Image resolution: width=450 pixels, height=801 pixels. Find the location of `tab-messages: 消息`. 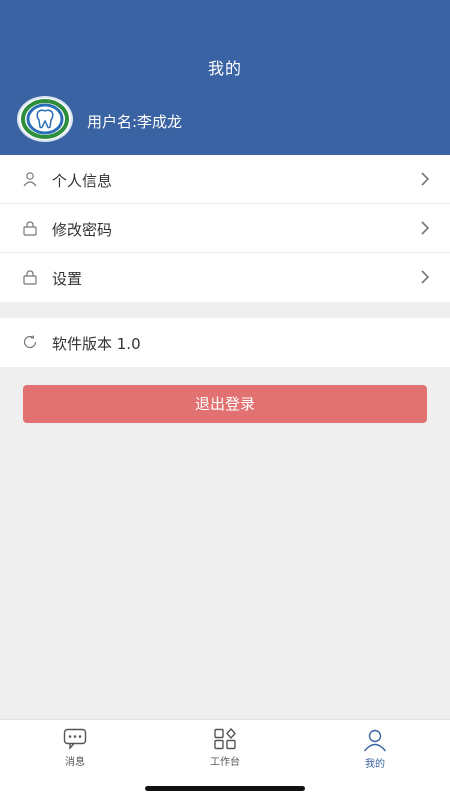

tab-messages: 消息 is located at coordinates (75, 748).